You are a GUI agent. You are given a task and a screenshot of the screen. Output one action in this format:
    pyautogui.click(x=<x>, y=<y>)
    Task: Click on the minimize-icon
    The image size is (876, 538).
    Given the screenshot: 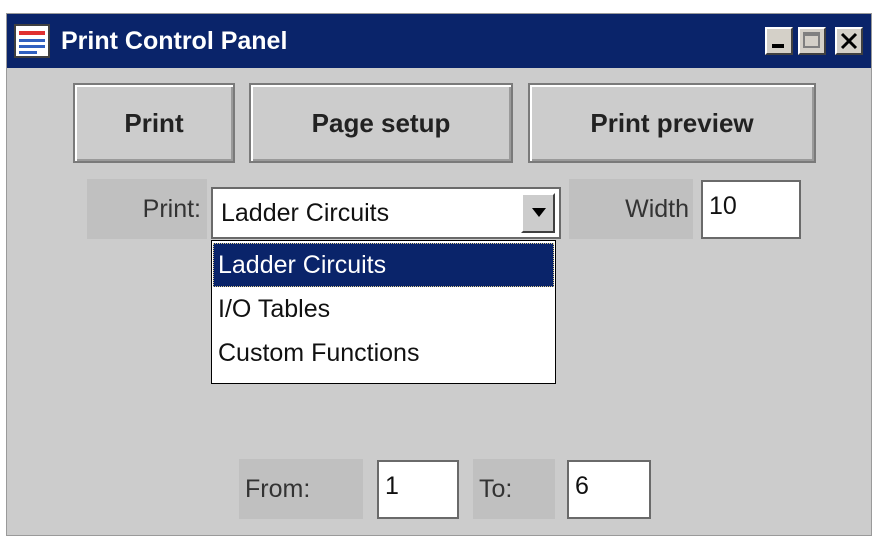 What is the action you would take?
    pyautogui.click(x=778, y=46)
    